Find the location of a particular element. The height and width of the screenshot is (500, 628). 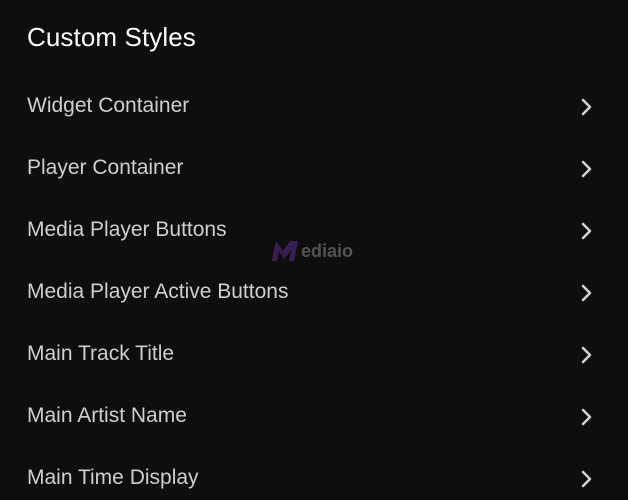

list-item-widget-container: Widget Container is located at coordinates (314, 107).